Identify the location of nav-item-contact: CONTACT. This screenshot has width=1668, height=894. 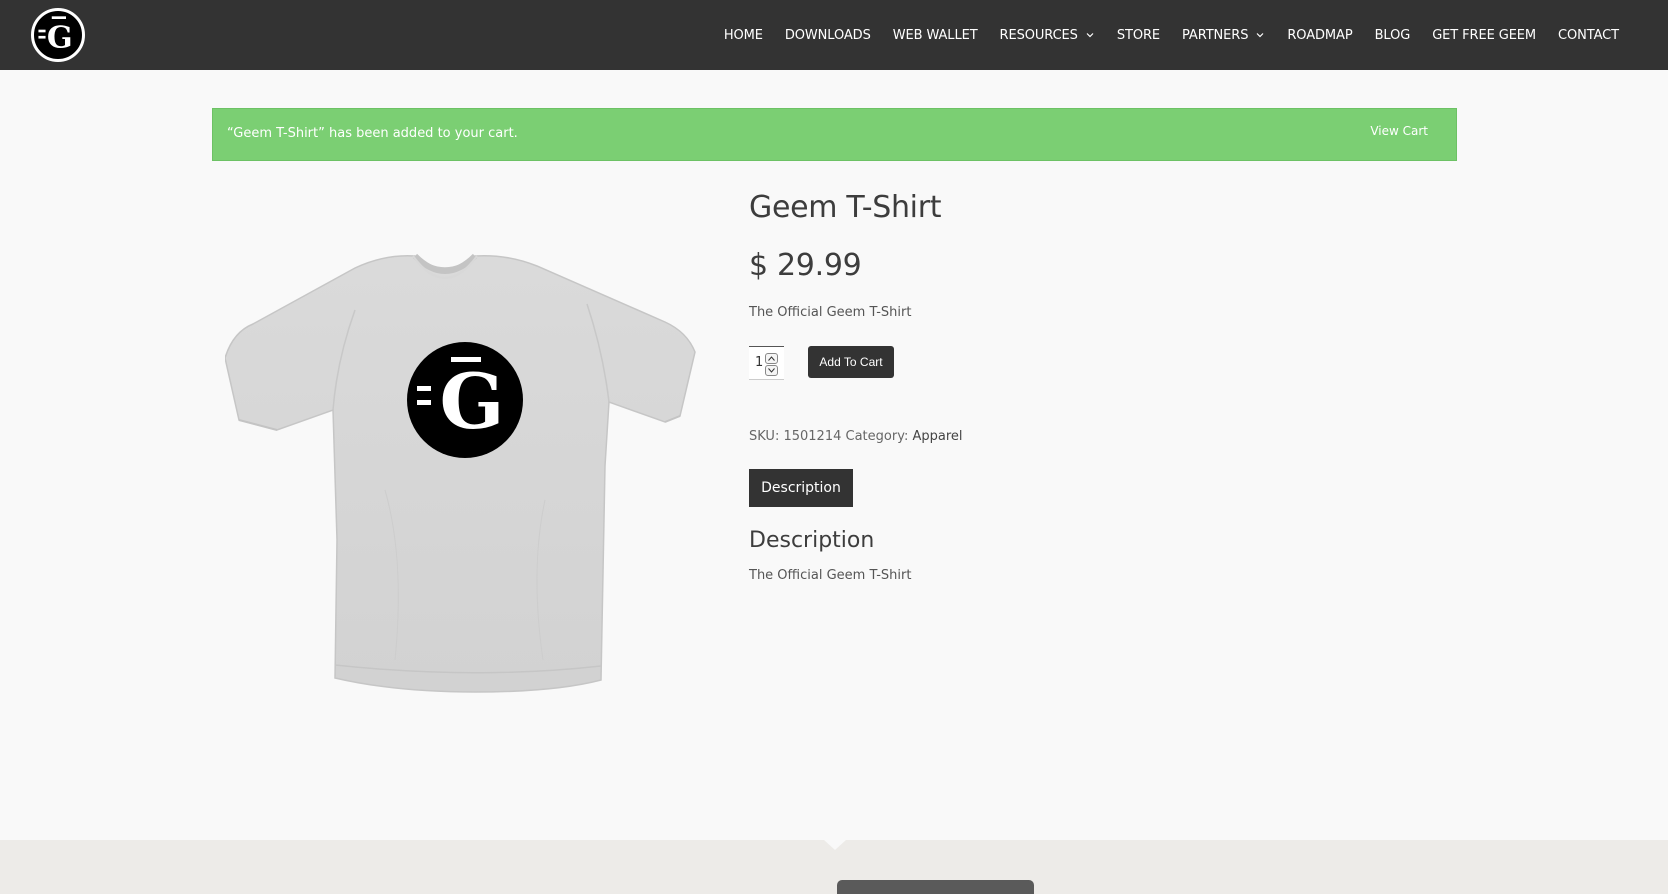
(1588, 35).